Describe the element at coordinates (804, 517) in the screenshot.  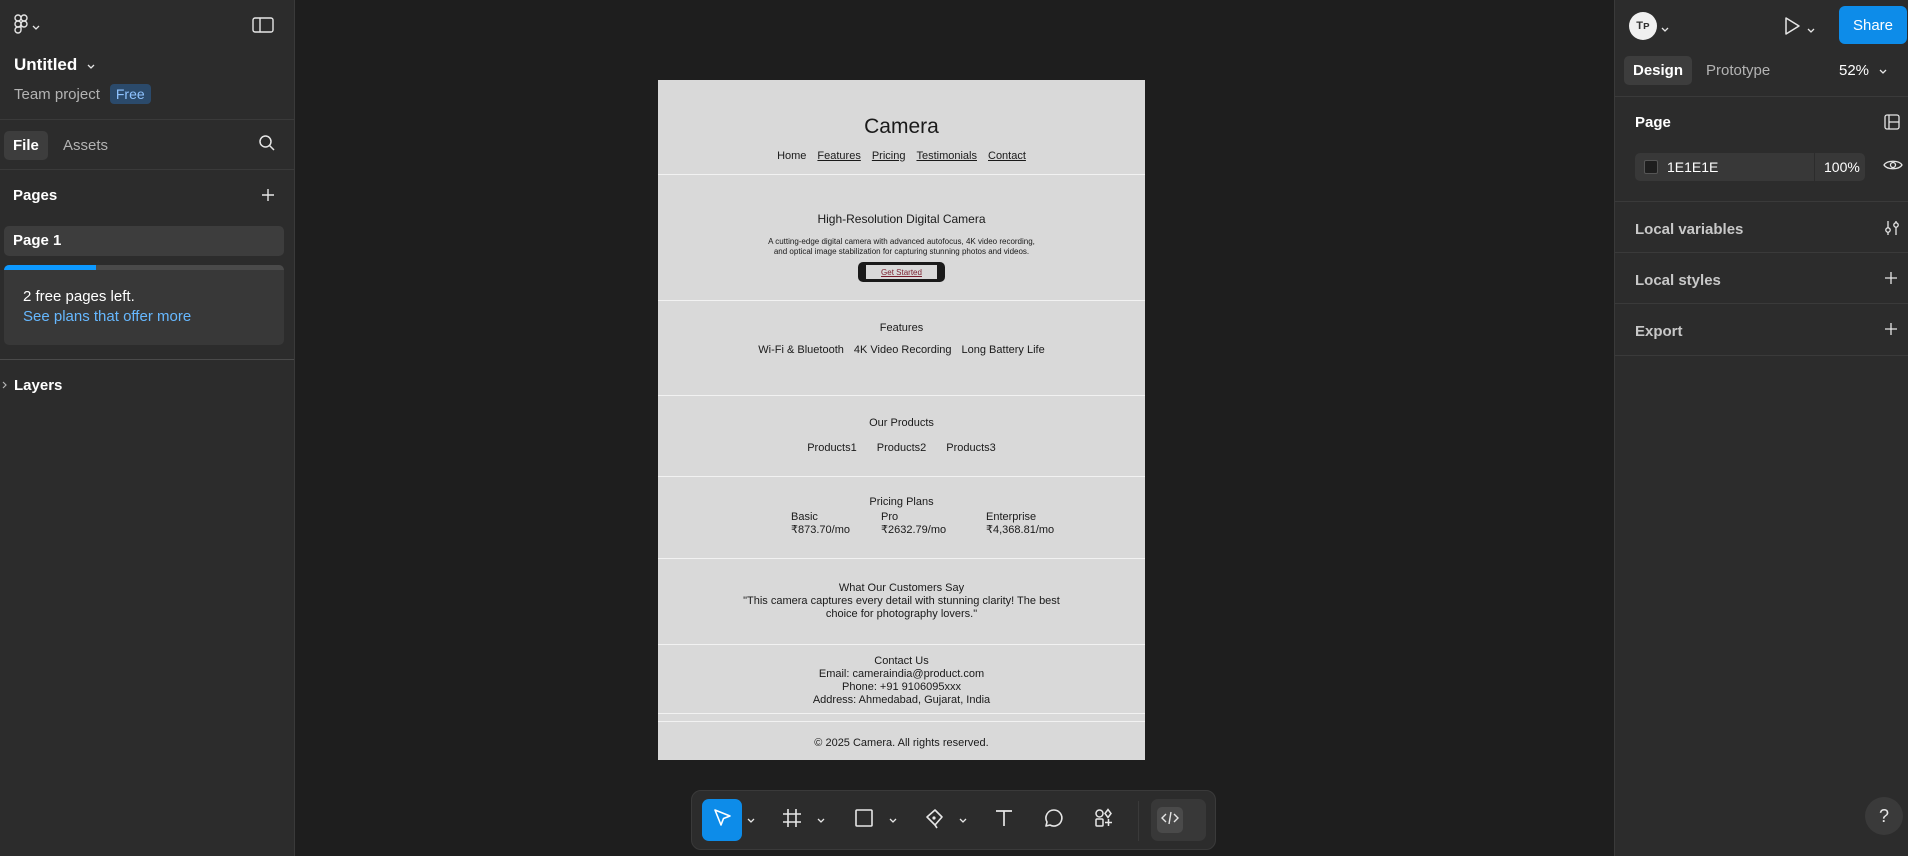
I see `plan-name: Basic` at that location.